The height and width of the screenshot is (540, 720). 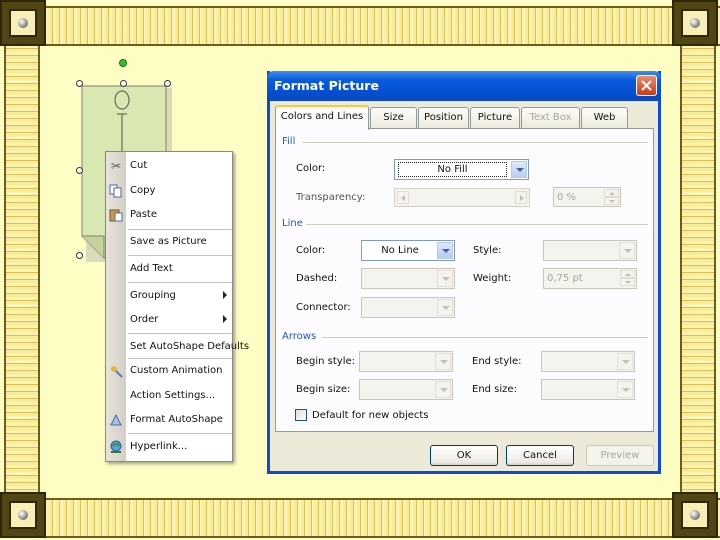 I want to click on tab-text-box: Text Box, so click(x=550, y=118).